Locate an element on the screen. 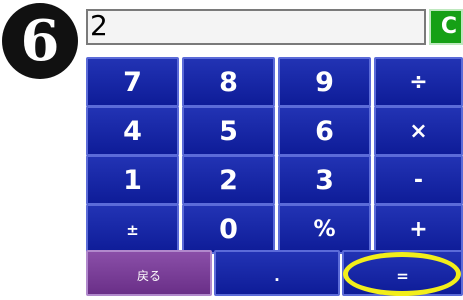 The image size is (463, 300). step-number-badge: 6 is located at coordinates (40, 41).